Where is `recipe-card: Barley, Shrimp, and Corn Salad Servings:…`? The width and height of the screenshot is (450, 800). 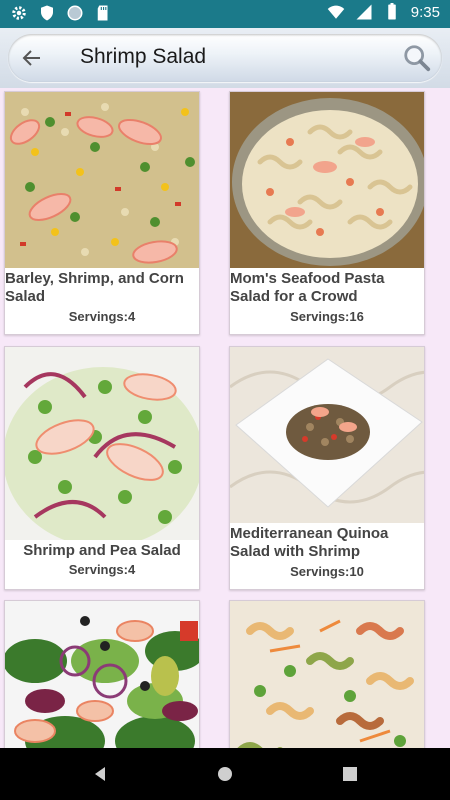
recipe-card: Barley, Shrimp, and Corn Salad Servings:… is located at coordinates (102, 213).